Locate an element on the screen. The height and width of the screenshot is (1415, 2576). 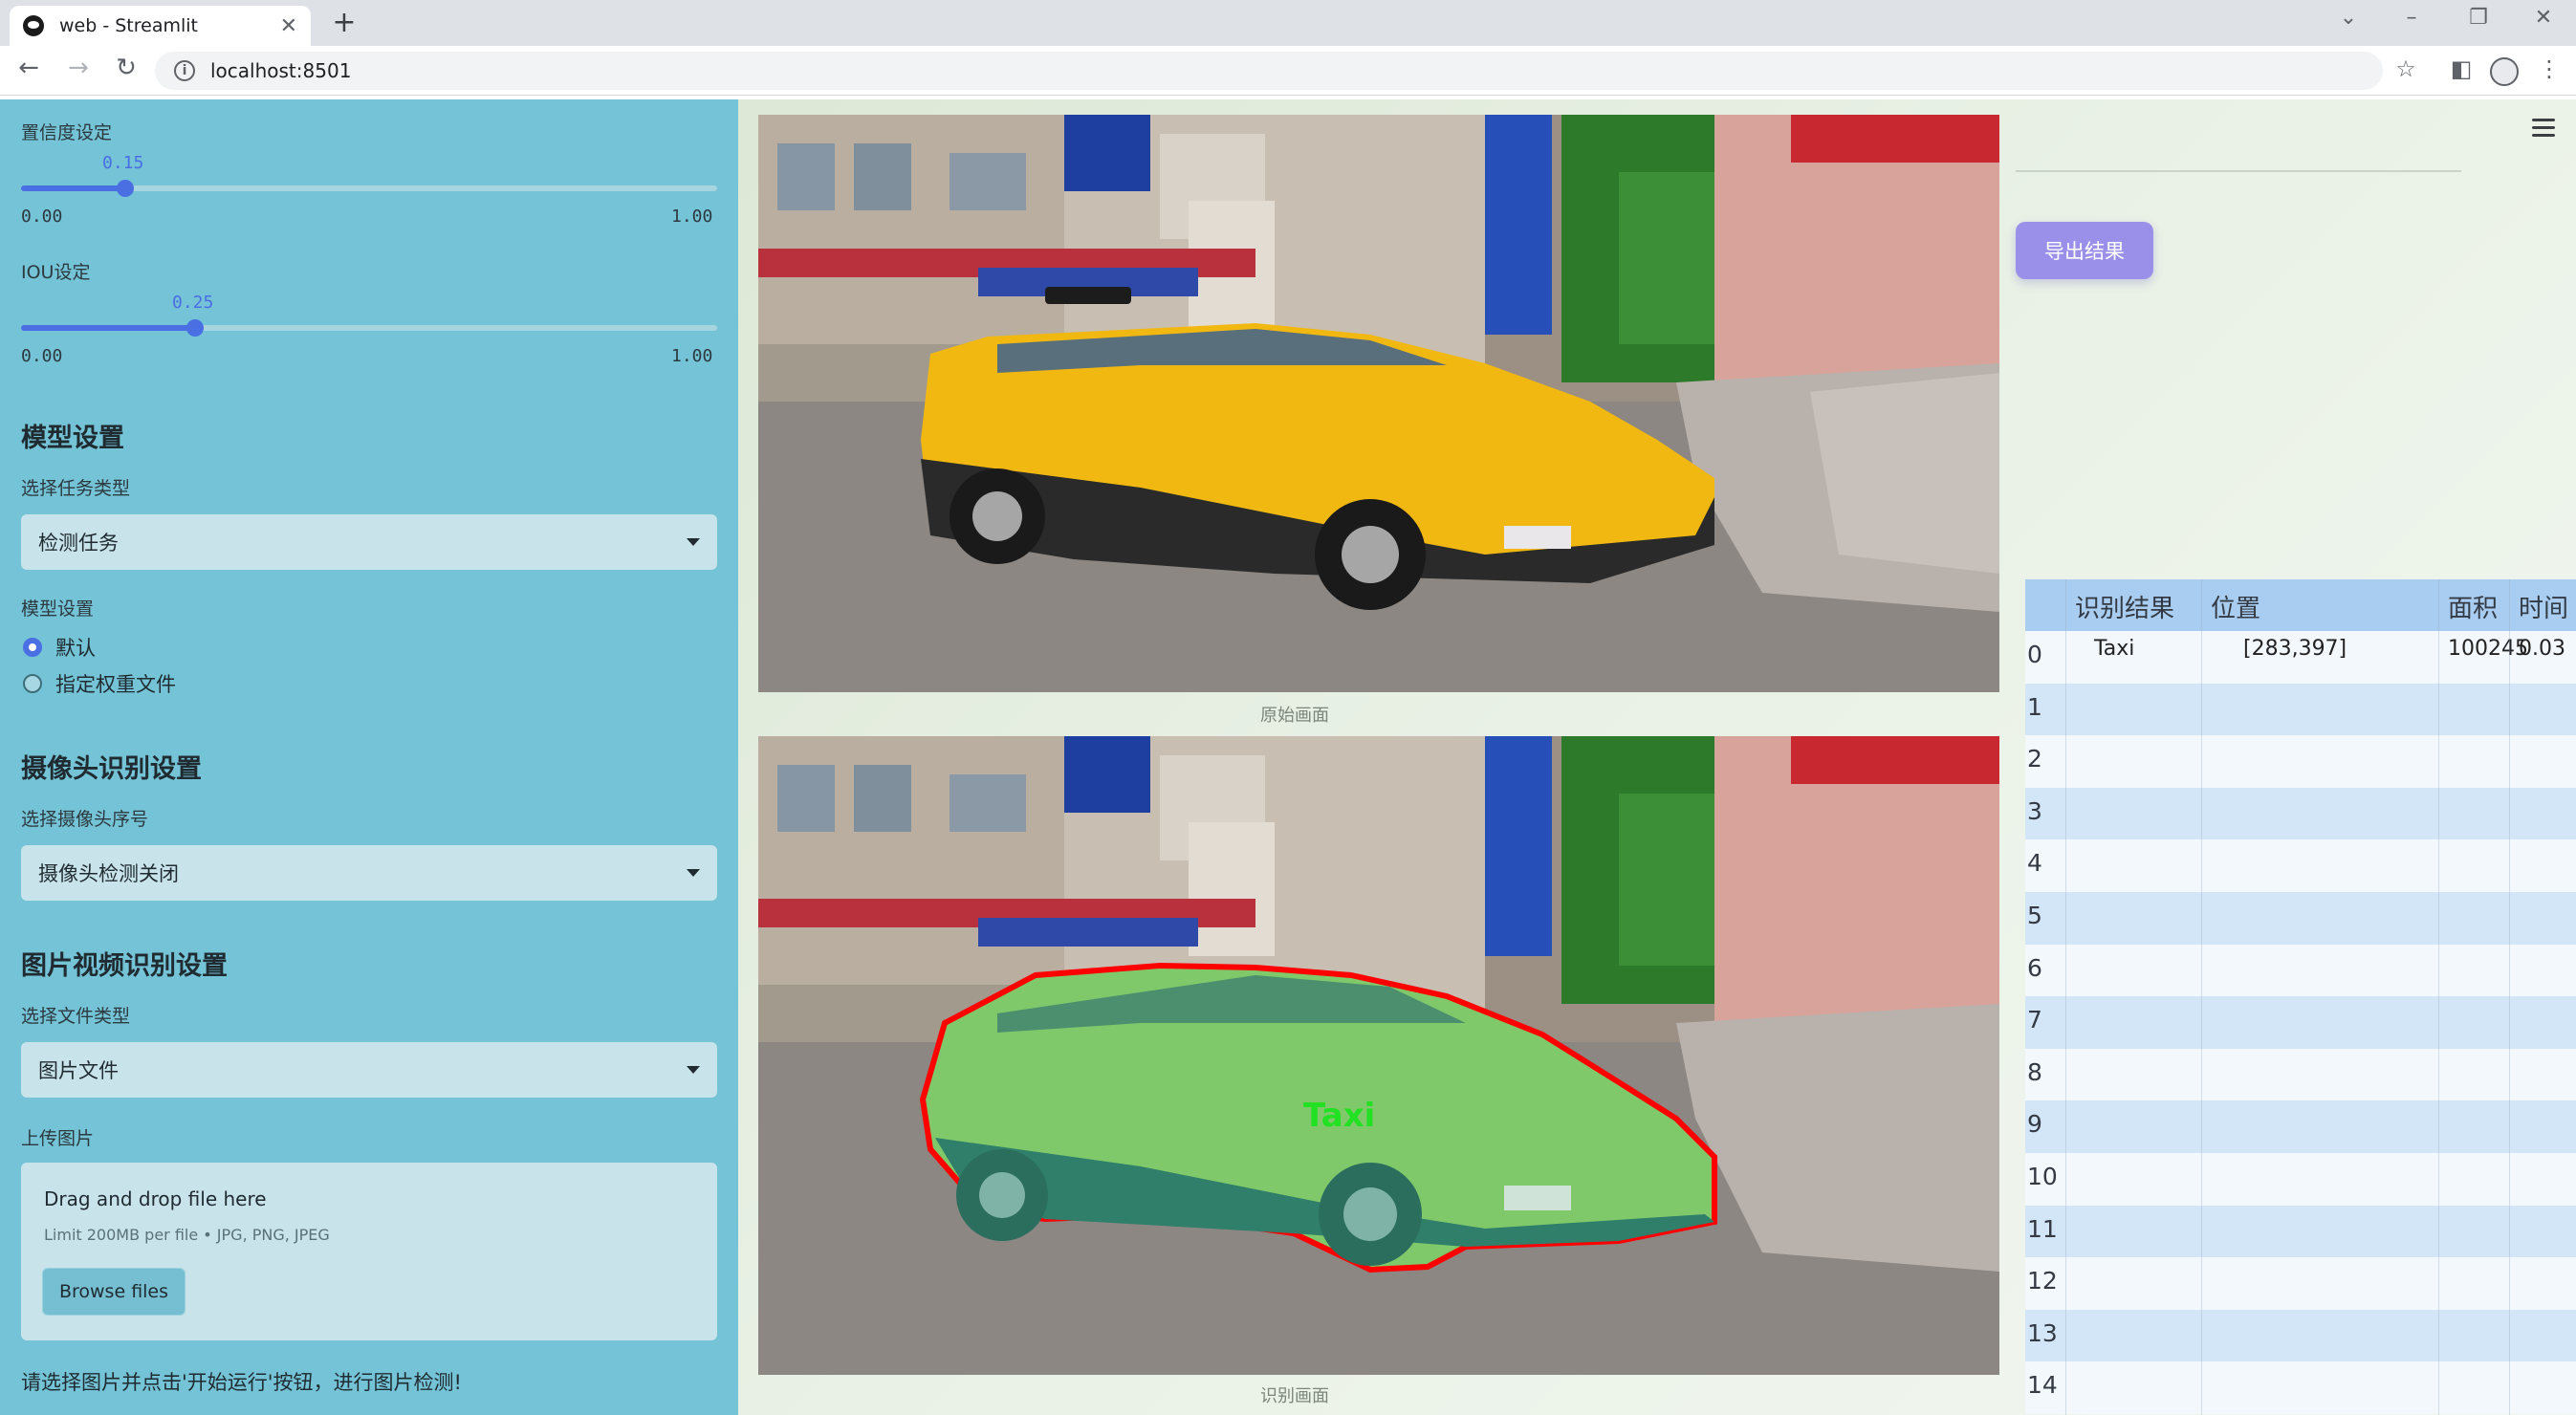
model-settings-heading: 模型设置 is located at coordinates (72, 438).